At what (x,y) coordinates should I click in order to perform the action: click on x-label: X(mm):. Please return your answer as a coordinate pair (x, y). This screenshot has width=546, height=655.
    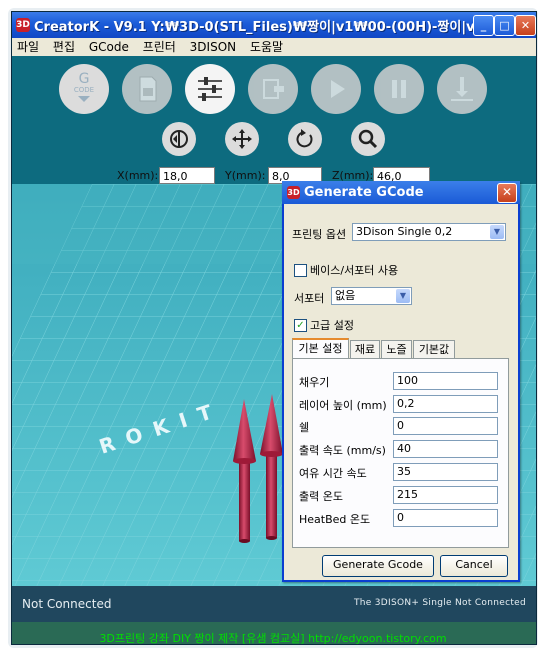
    Looking at the image, I should click on (138, 175).